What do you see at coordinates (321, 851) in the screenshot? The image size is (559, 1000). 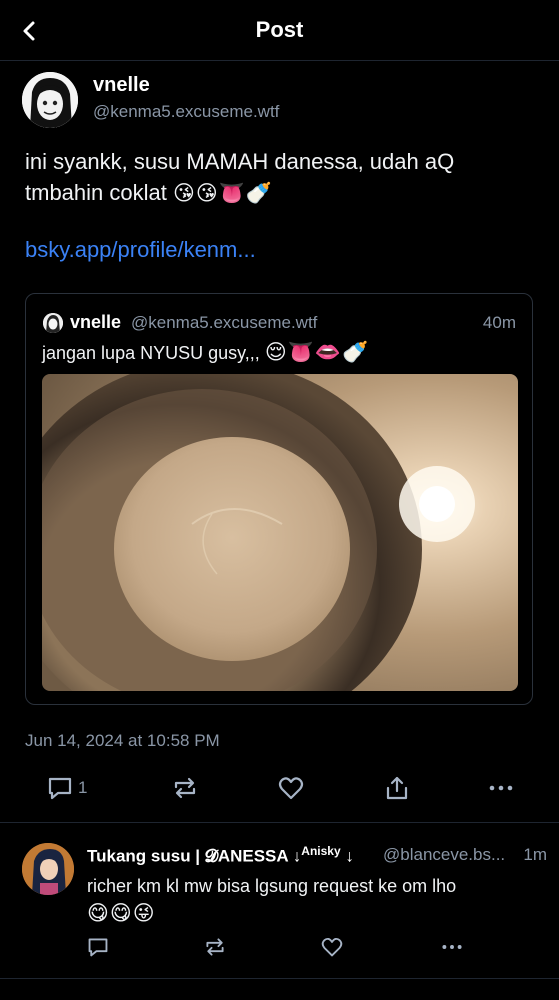 I see `reply-author-name-sup: Anisky` at bounding box center [321, 851].